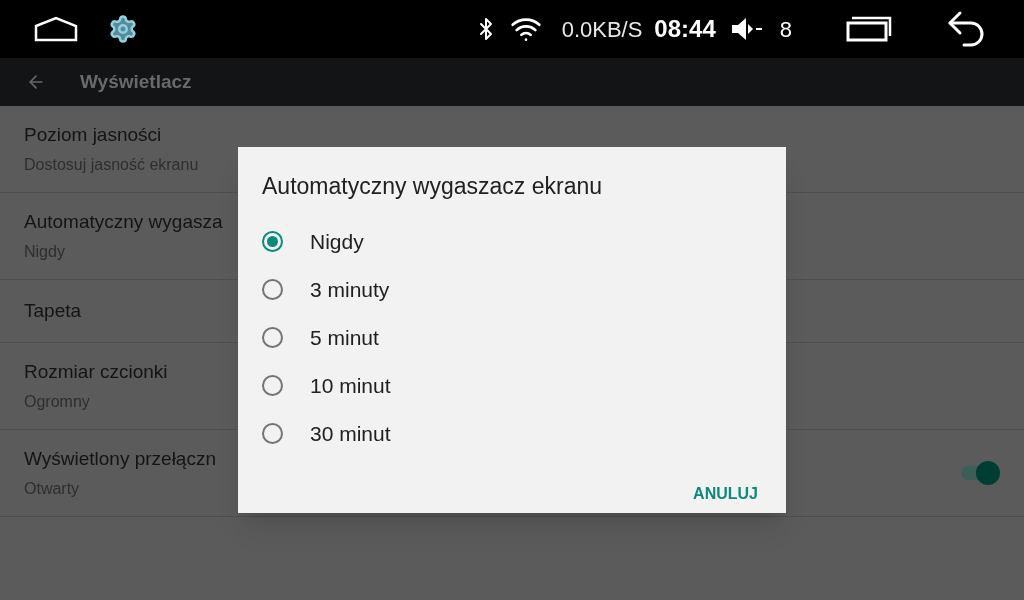 This screenshot has height=600, width=1024. I want to click on speaker-icon, so click(746, 29).